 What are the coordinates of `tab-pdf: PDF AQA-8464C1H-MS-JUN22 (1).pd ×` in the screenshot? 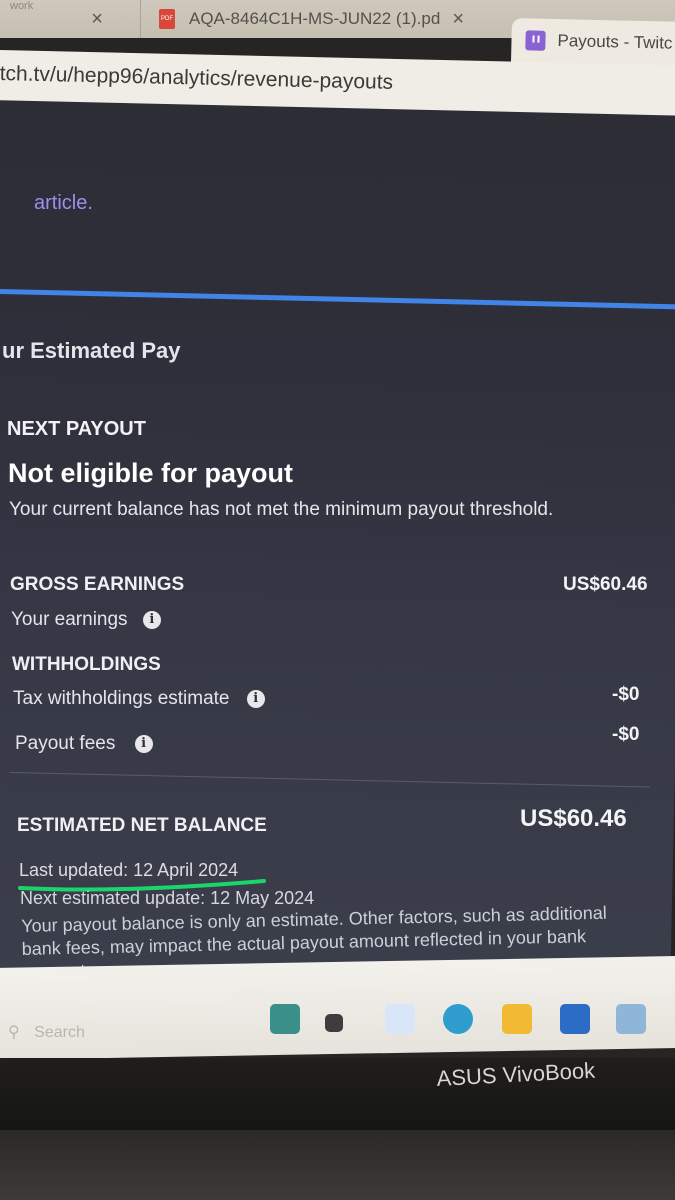 It's located at (334, 19).